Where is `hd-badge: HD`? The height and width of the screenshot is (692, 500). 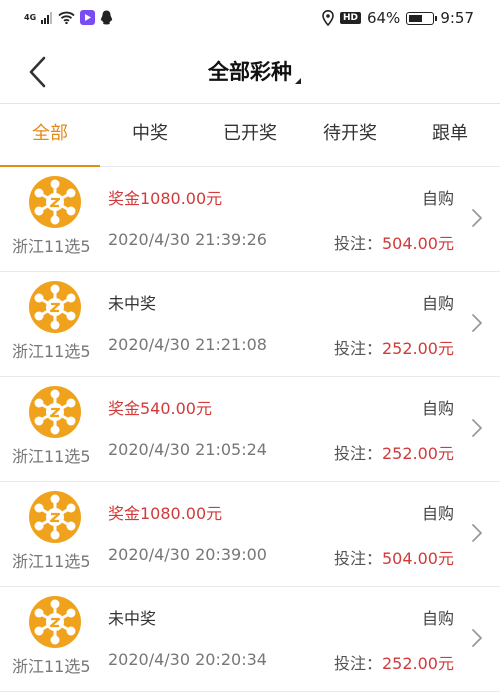
hd-badge: HD is located at coordinates (350, 18).